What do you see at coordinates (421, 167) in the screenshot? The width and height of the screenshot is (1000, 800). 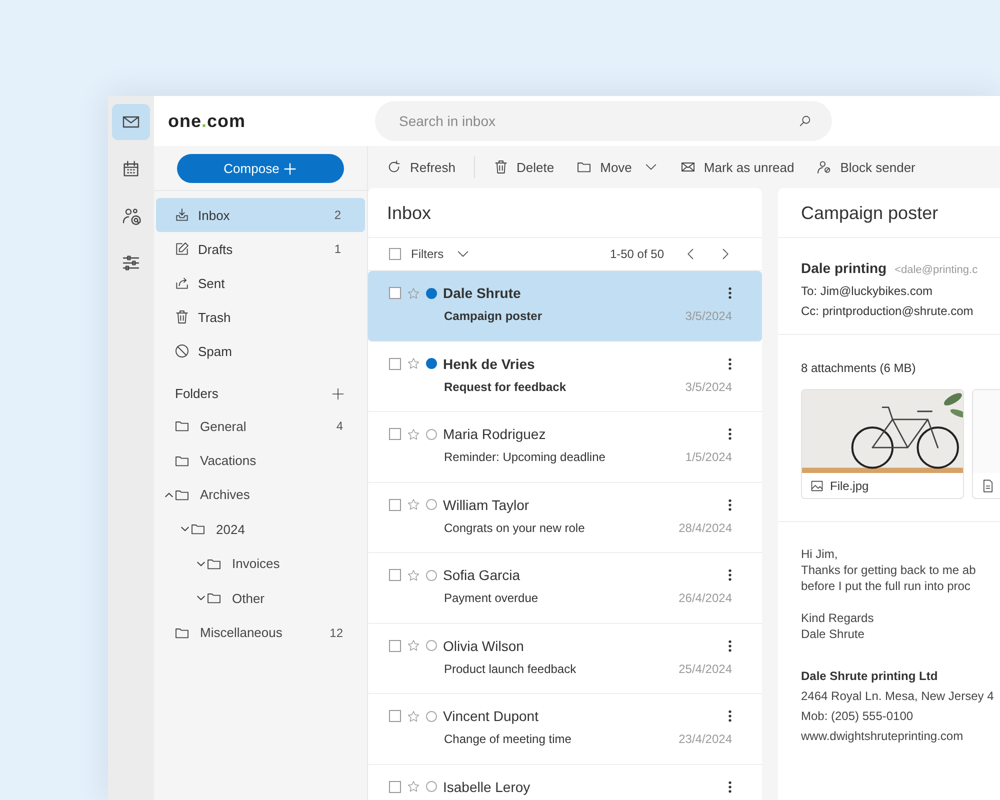 I see `toolbar-button: Refresh` at bounding box center [421, 167].